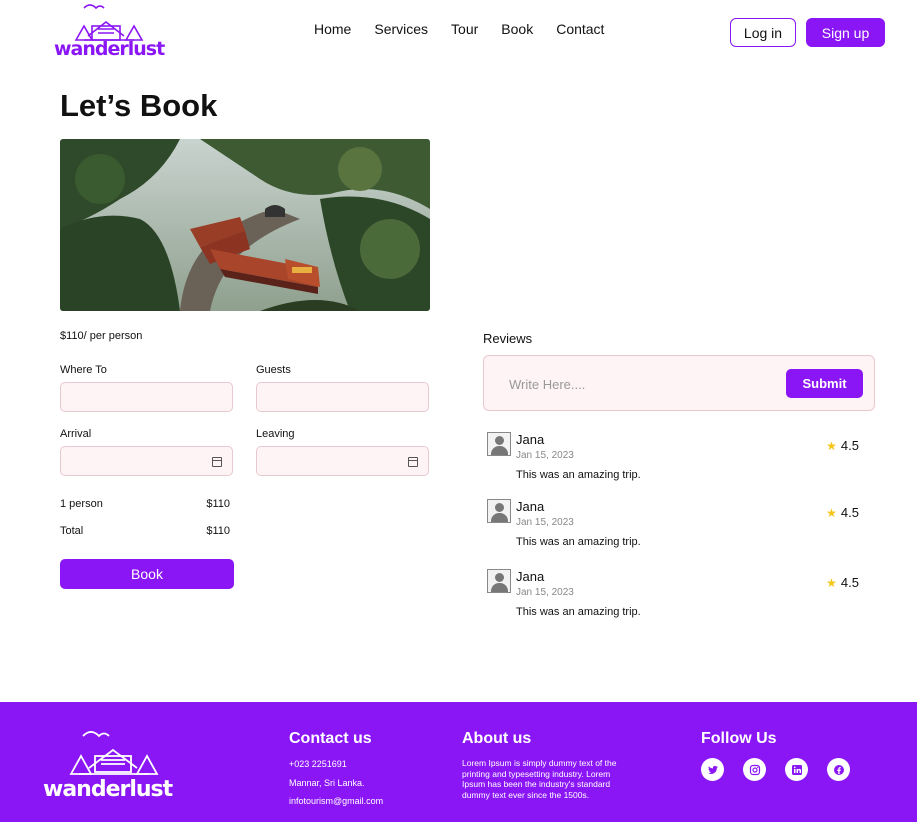 The width and height of the screenshot is (917, 822). What do you see at coordinates (580, 29) in the screenshot?
I see `nav-contact: Contact` at bounding box center [580, 29].